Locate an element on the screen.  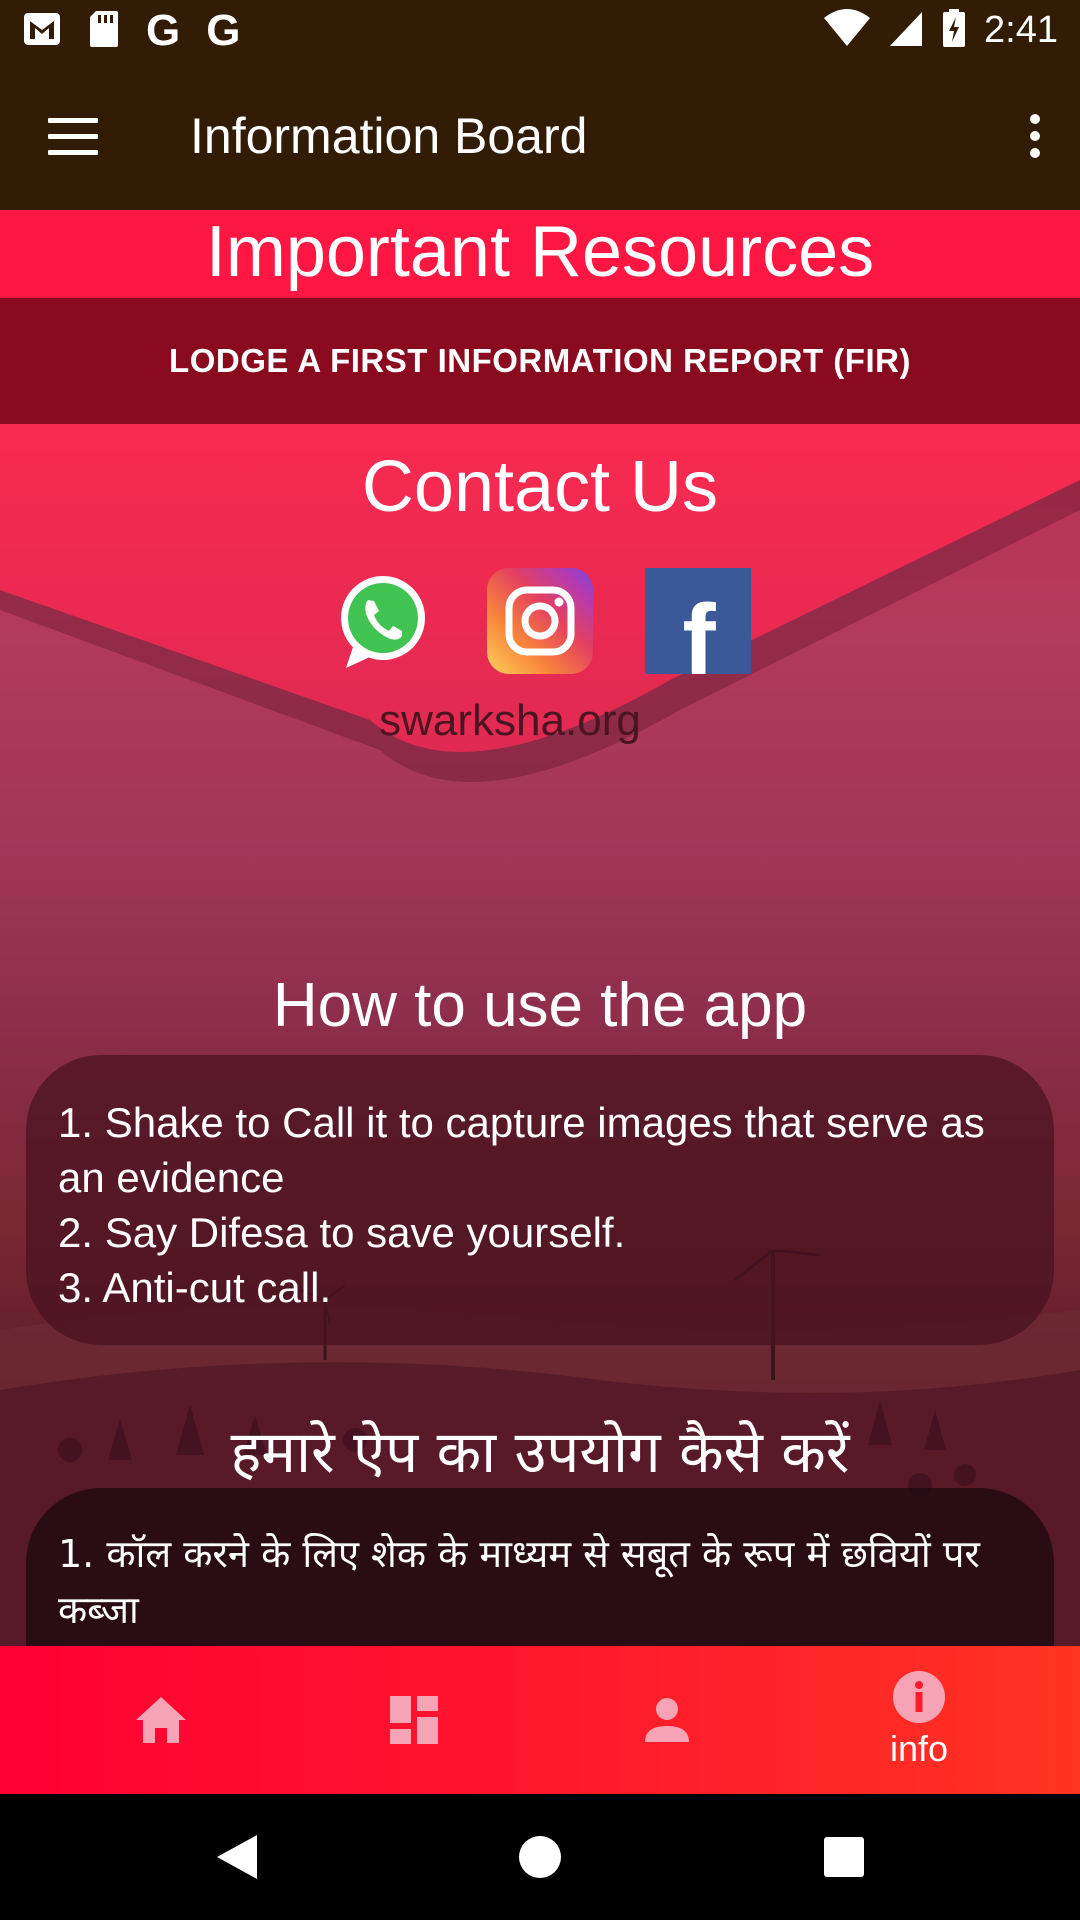
banner-title: Important Resources is located at coordinates (540, 252).